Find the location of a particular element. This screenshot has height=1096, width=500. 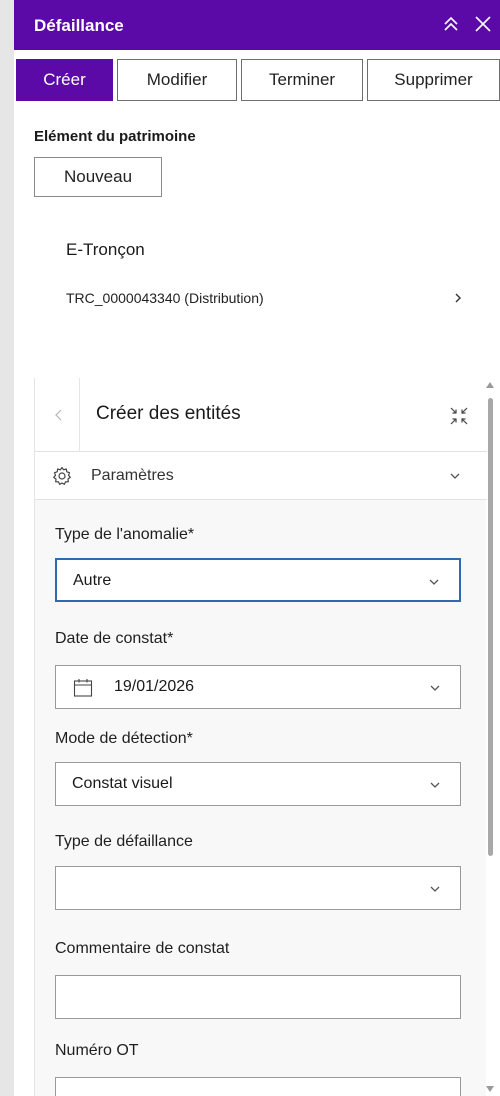

create-entities-header: Créer des entités is located at coordinates (261, 415).